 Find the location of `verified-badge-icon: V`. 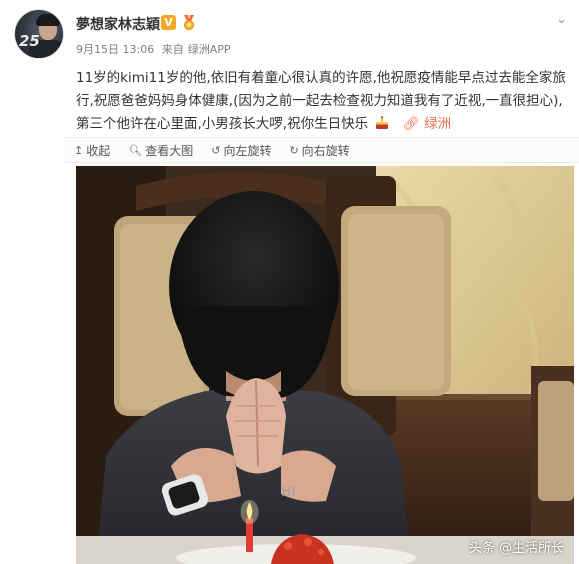

verified-badge-icon: V is located at coordinates (168, 22).